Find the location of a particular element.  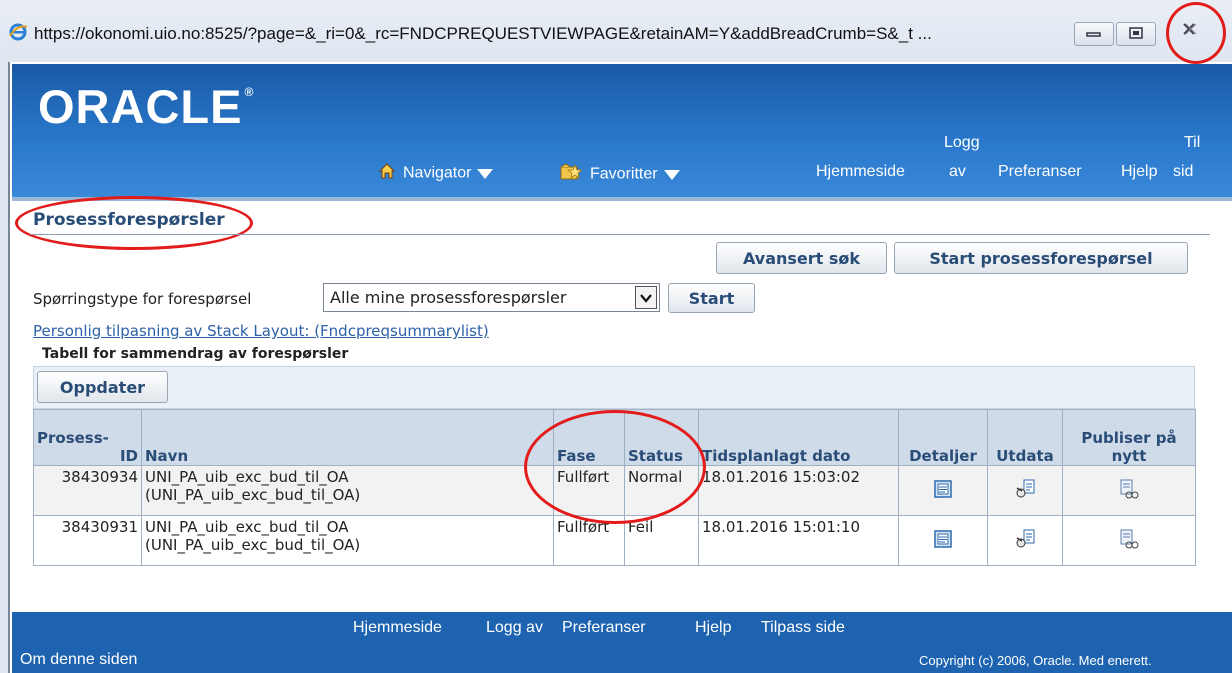

column-header-republish: Publiser på nytt is located at coordinates (1129, 437).